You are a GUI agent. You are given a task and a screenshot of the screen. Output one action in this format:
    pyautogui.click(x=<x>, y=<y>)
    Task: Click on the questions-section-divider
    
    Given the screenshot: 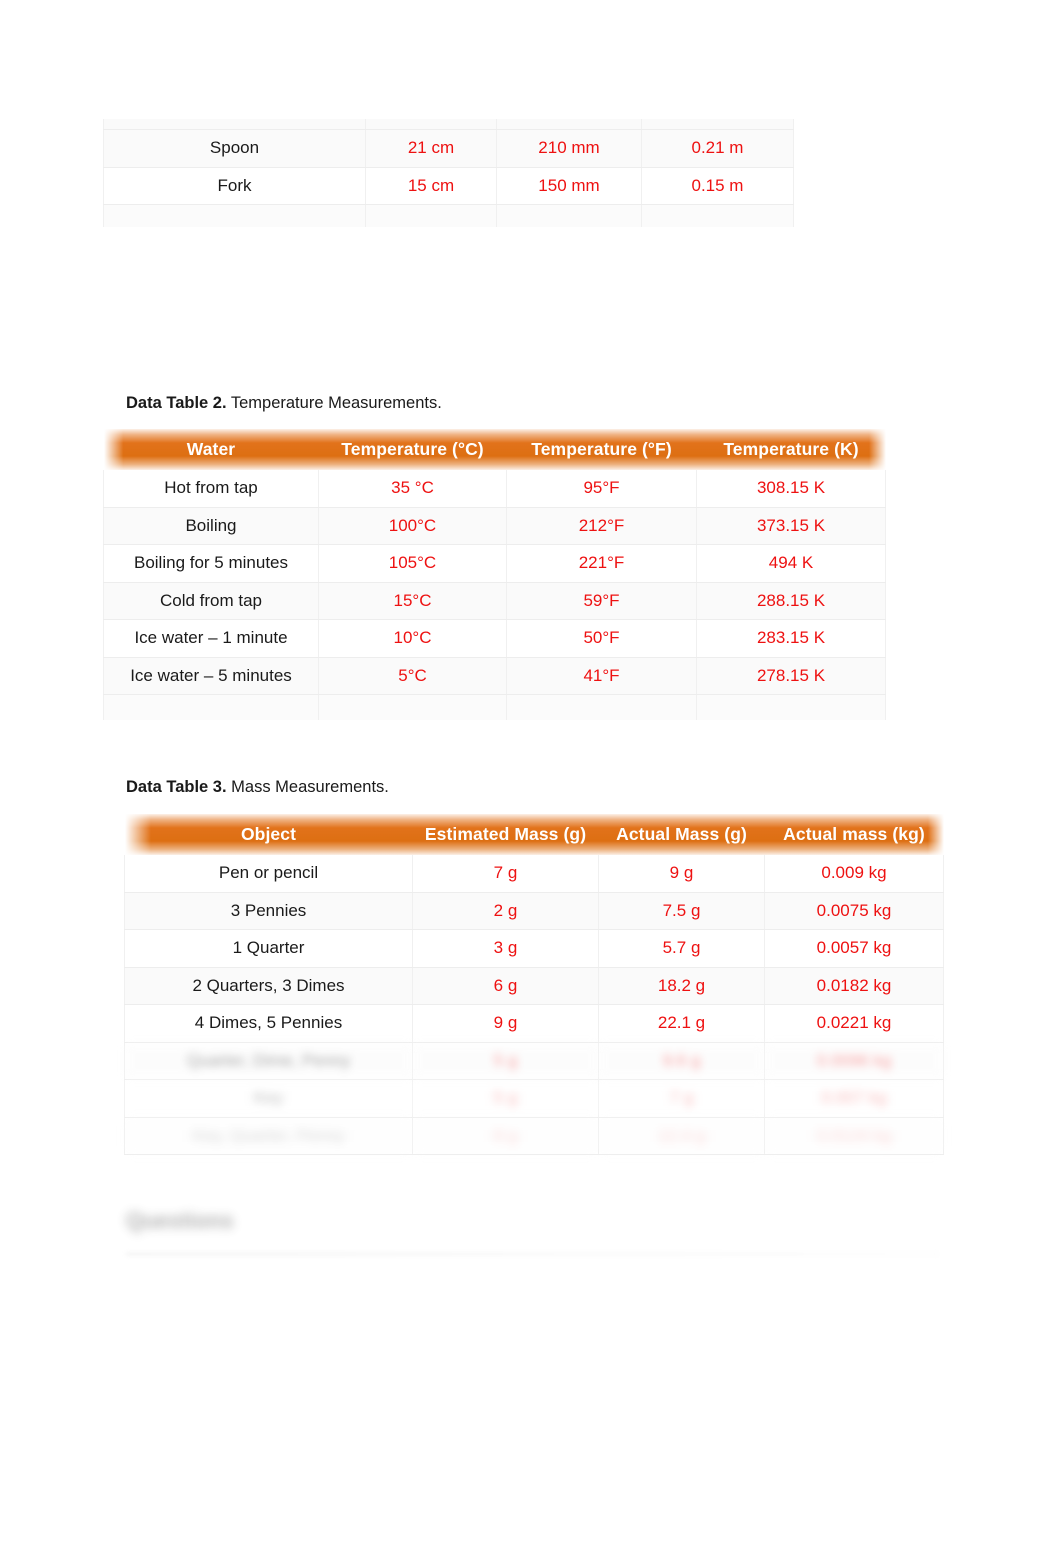 What is the action you would take?
    pyautogui.click(x=532, y=1254)
    